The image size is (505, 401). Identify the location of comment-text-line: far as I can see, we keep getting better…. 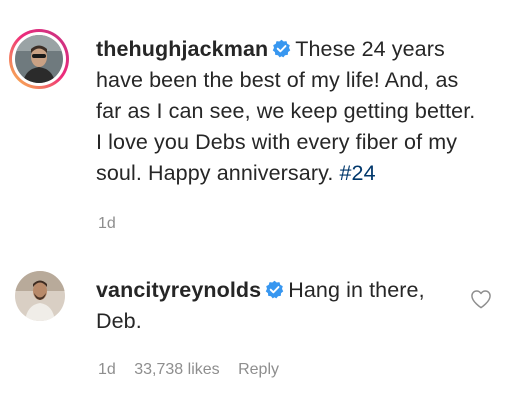
(286, 111).